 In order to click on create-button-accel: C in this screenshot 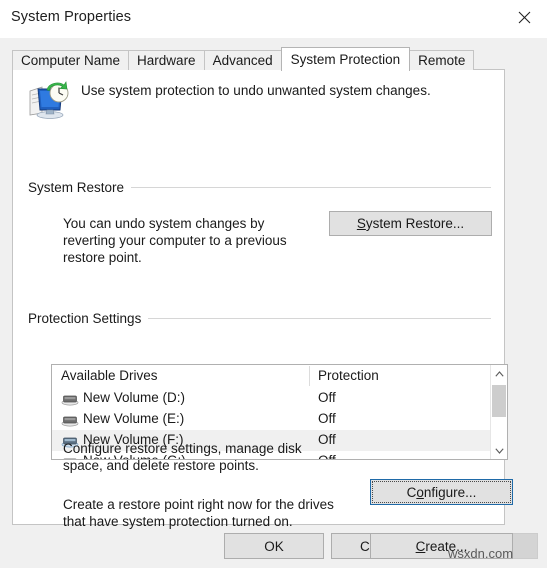, I will do `click(420, 546)`.